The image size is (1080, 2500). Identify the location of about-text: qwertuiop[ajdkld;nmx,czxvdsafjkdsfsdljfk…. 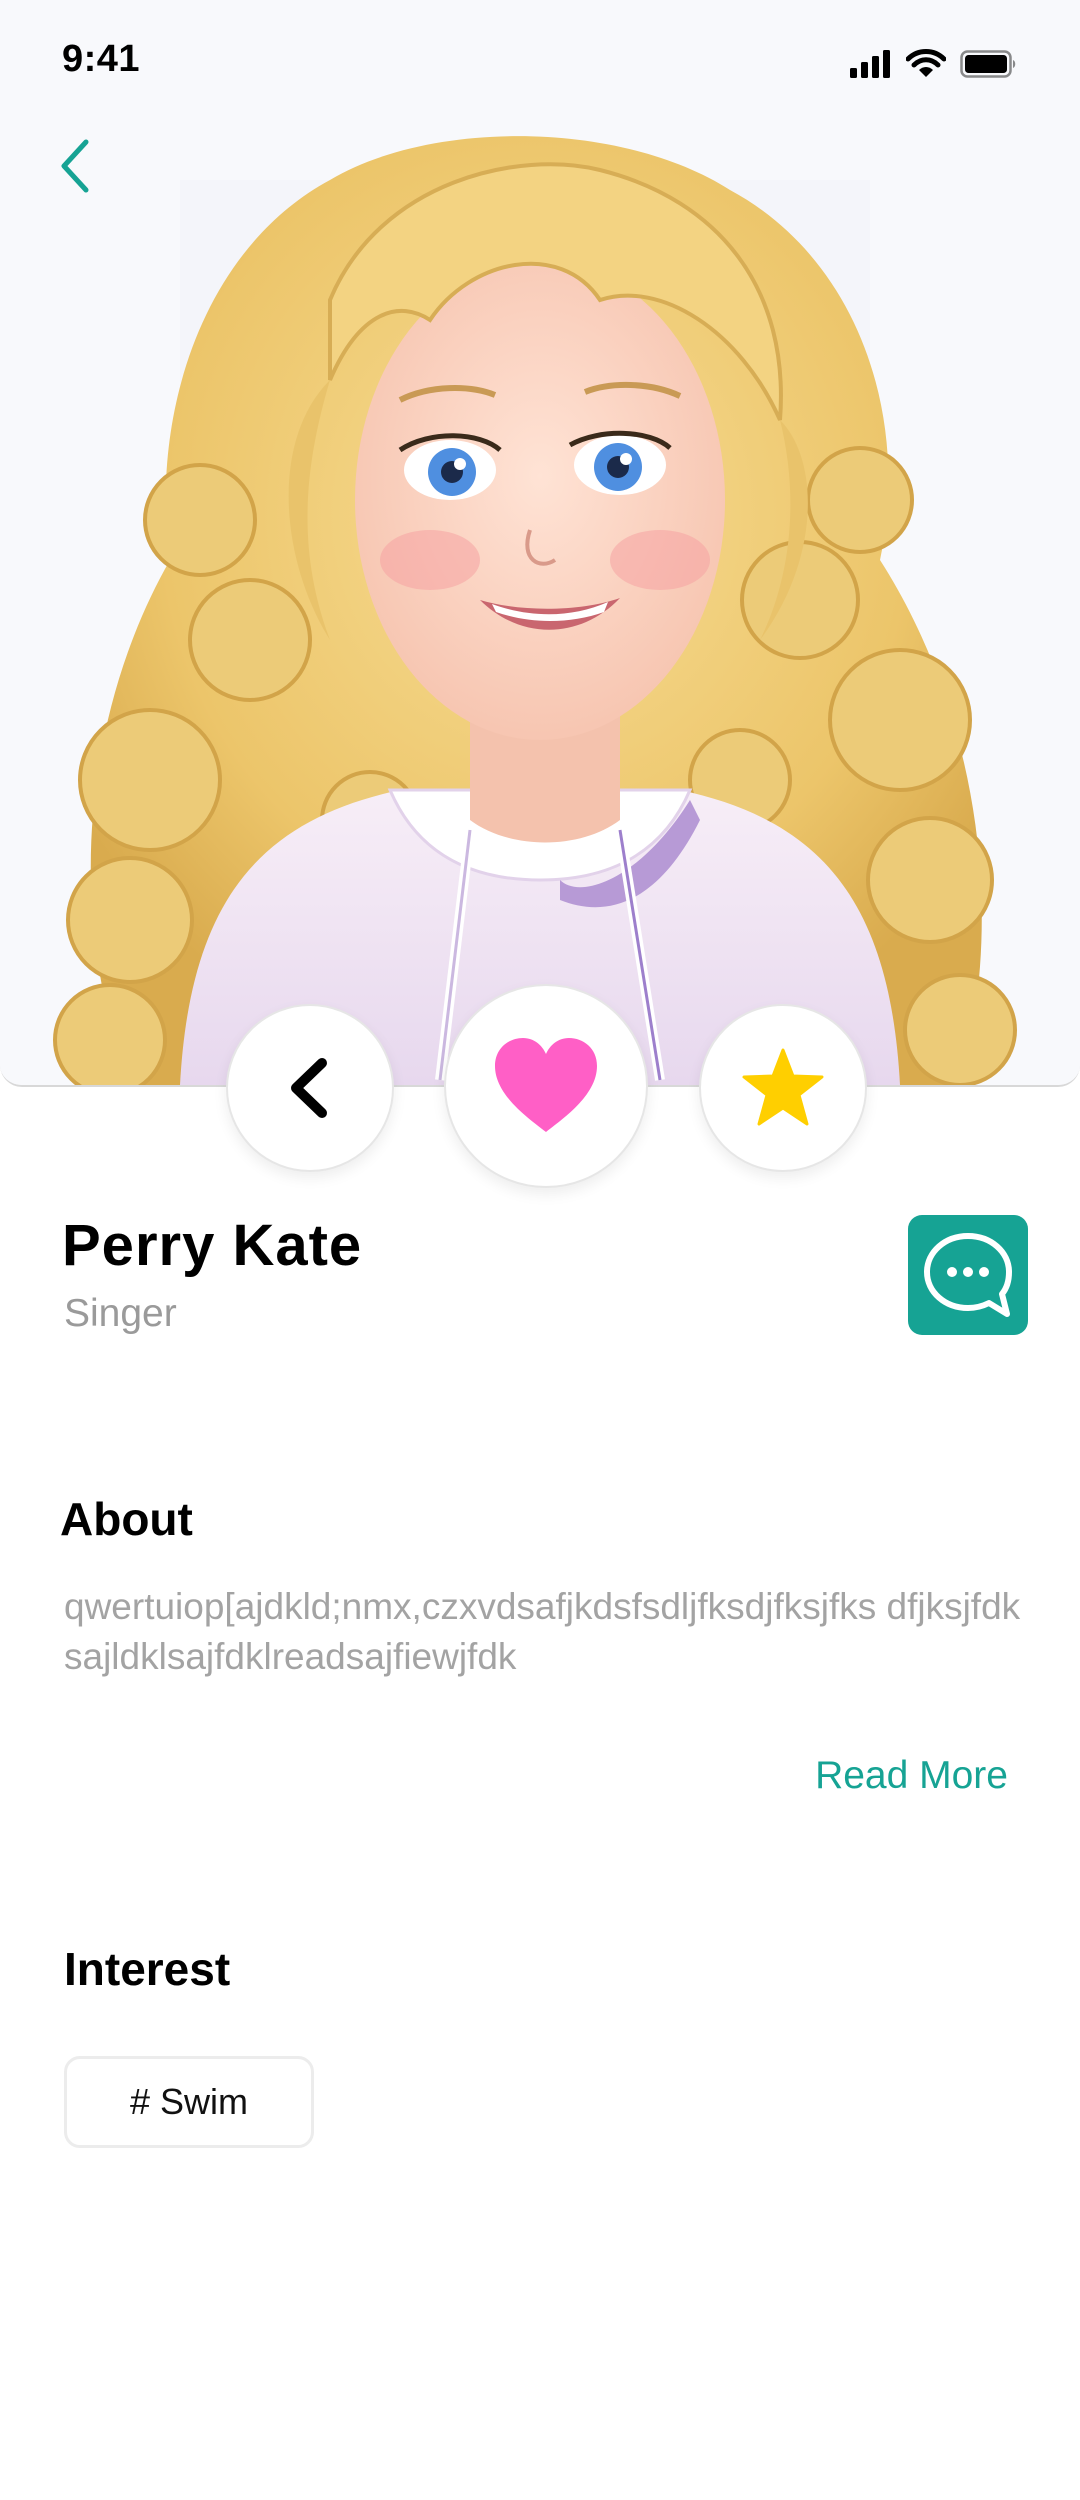
(542, 1631).